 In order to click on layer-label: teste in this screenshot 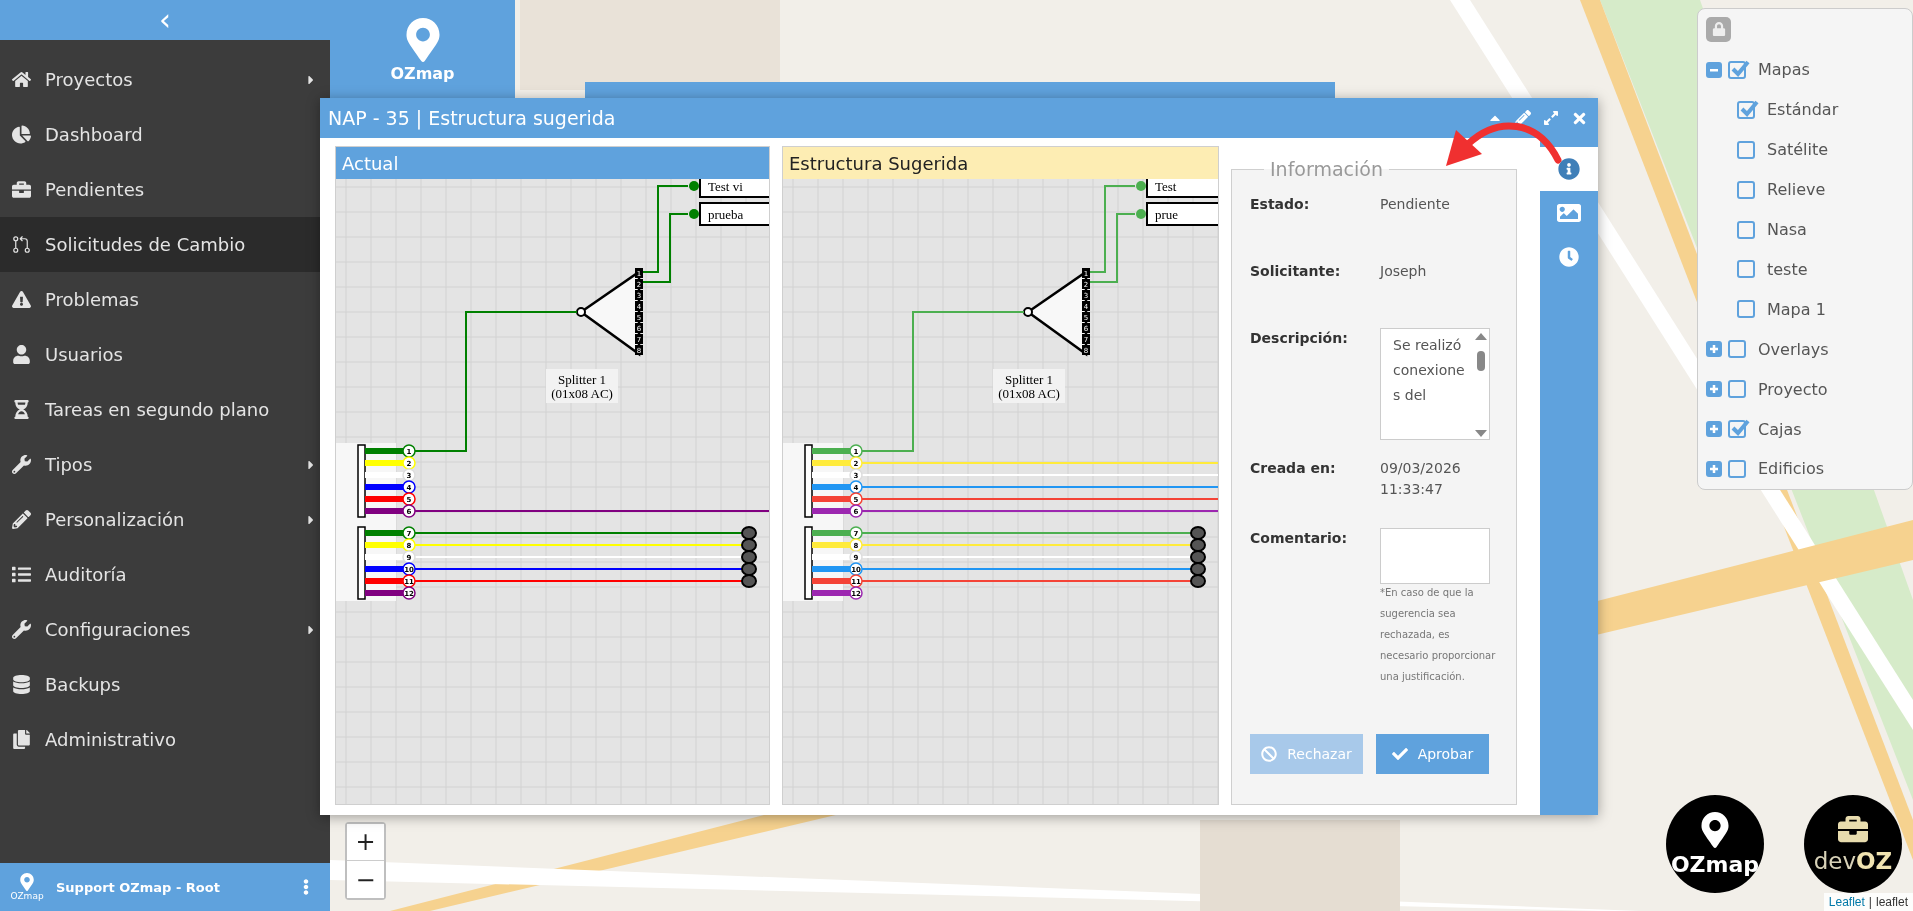, I will do `click(1787, 269)`.